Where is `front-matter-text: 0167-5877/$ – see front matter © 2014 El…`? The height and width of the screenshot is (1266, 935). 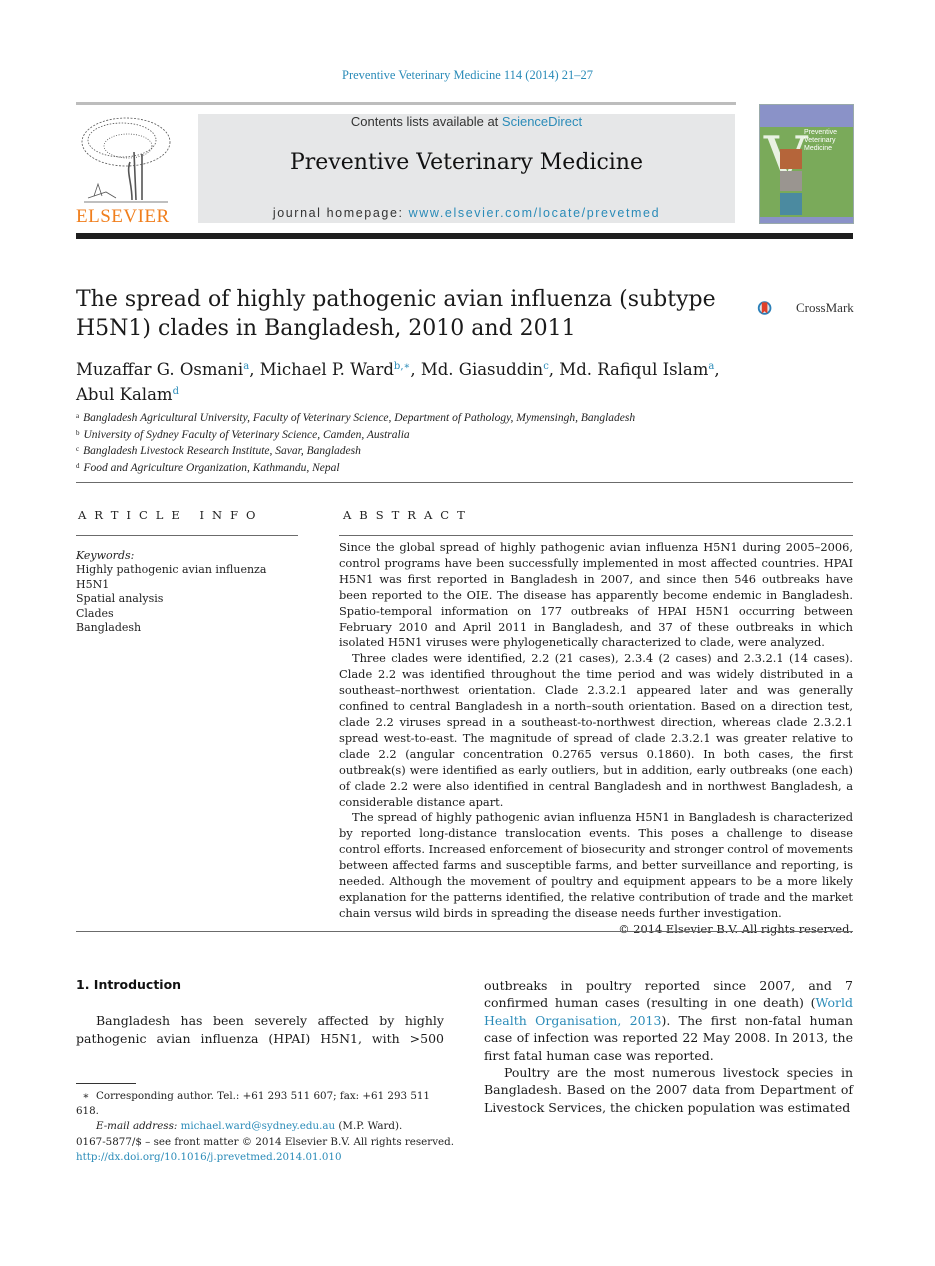
front-matter-text: 0167-5877/$ – see front matter © 2014 El… is located at coordinates (265, 1142).